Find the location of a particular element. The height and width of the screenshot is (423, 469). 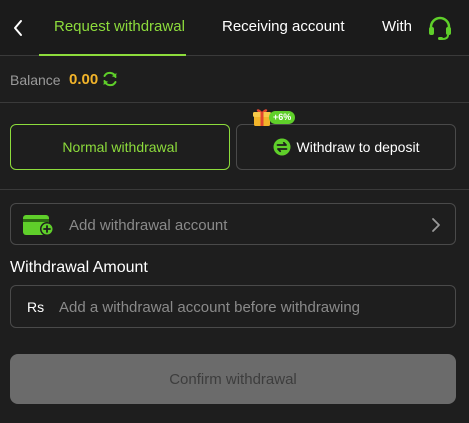

currency-symbol: Rs is located at coordinates (36, 307).